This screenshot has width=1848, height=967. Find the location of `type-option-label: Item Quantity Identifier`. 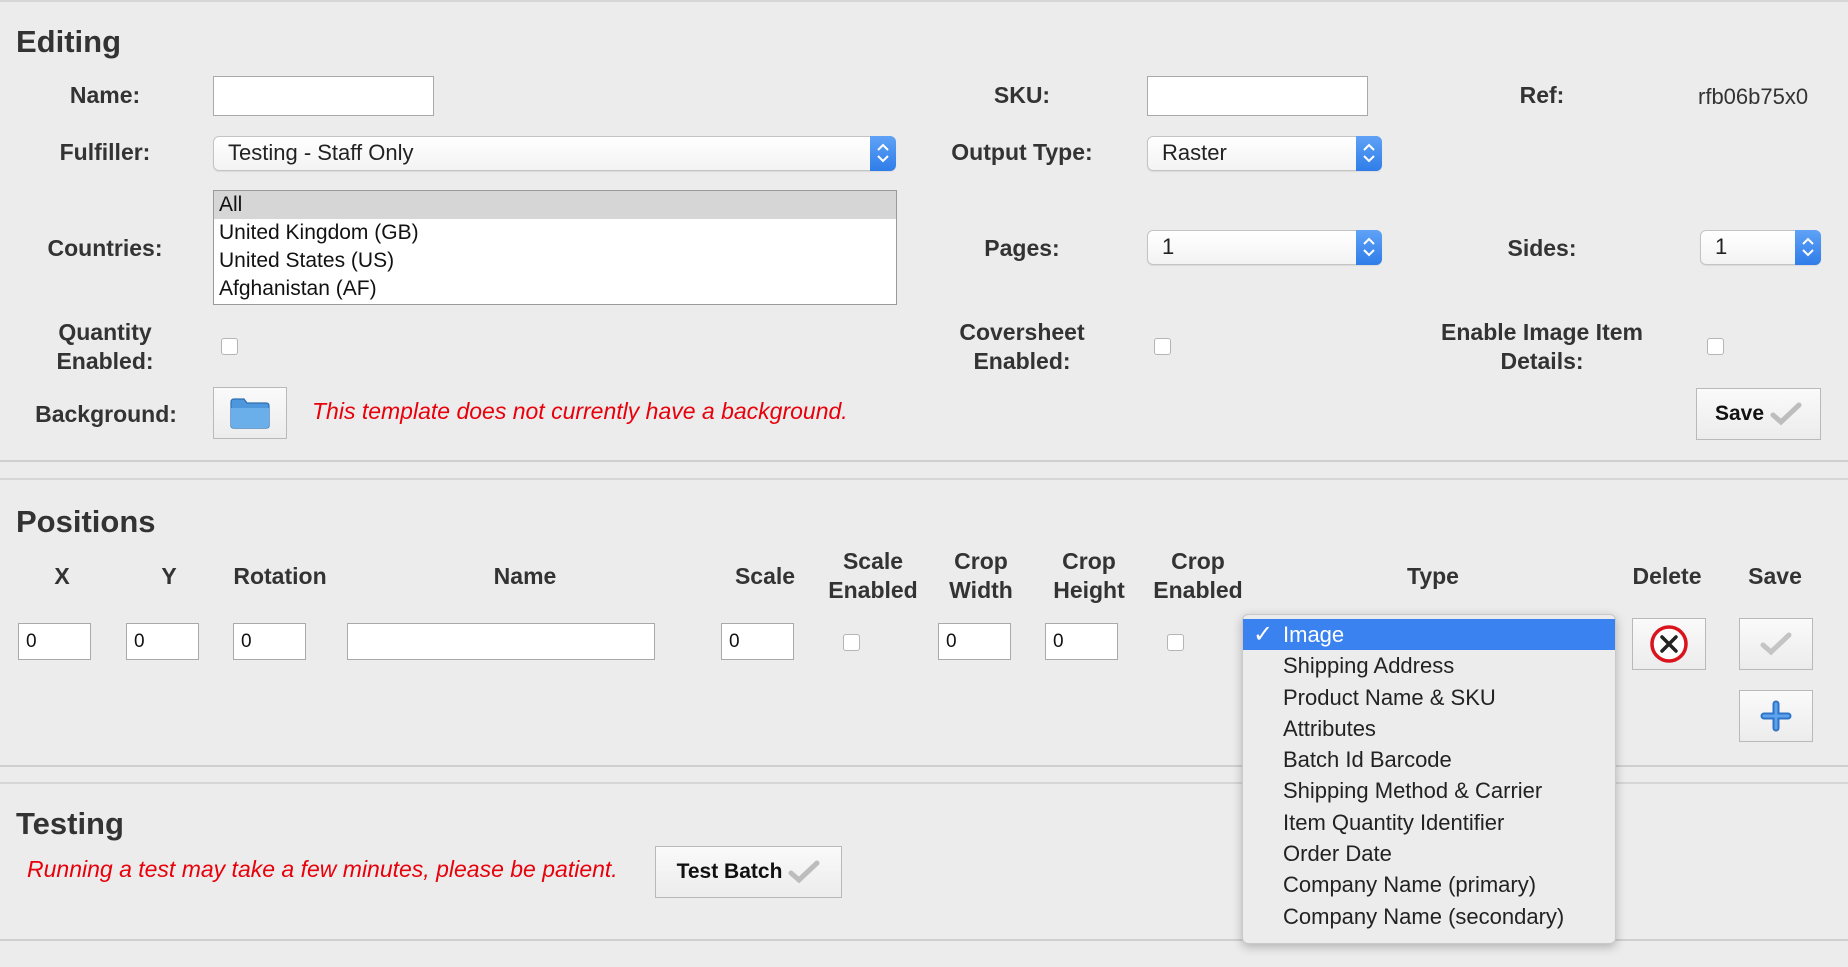

type-option-label: Item Quantity Identifier is located at coordinates (1394, 822).